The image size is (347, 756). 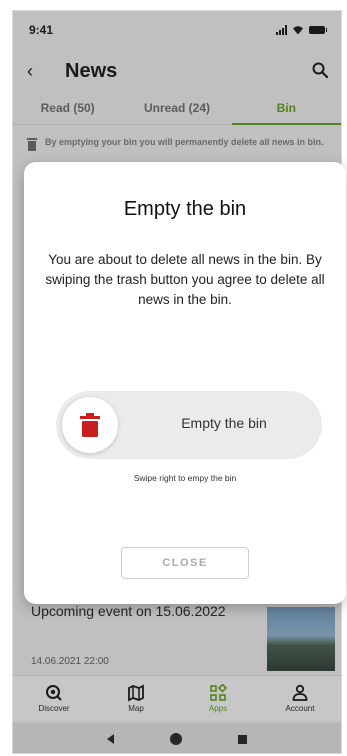 What do you see at coordinates (224, 423) in the screenshot?
I see `swipe-label: Empty the bin` at bounding box center [224, 423].